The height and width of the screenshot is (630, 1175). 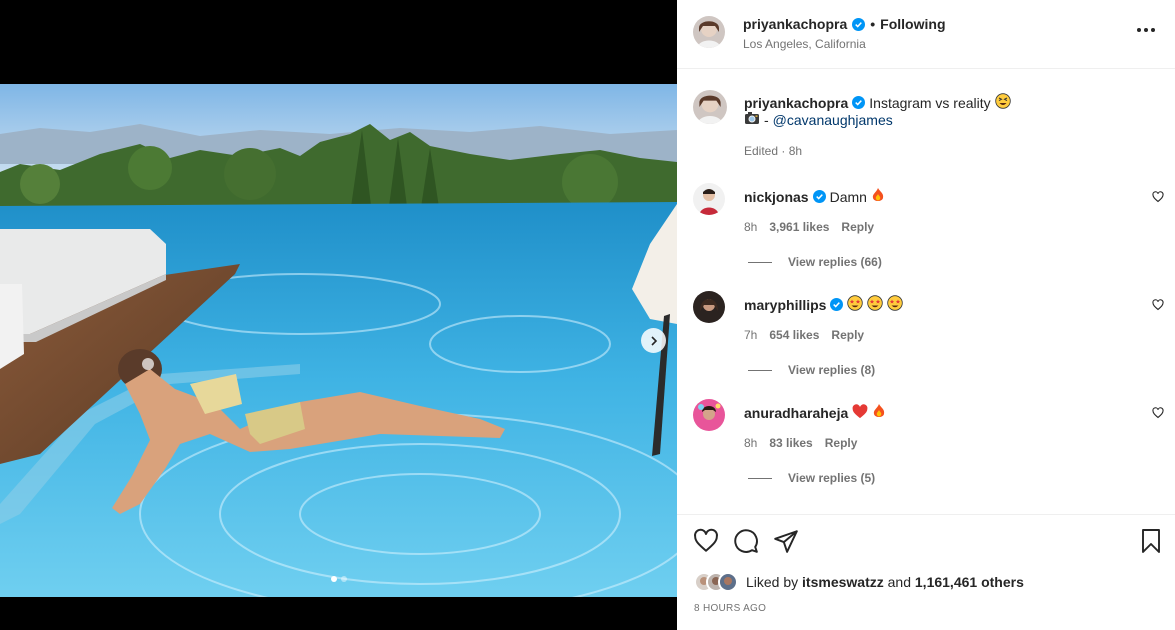 What do you see at coordinates (795, 24) in the screenshot?
I see `author-username: priyankachopra` at bounding box center [795, 24].